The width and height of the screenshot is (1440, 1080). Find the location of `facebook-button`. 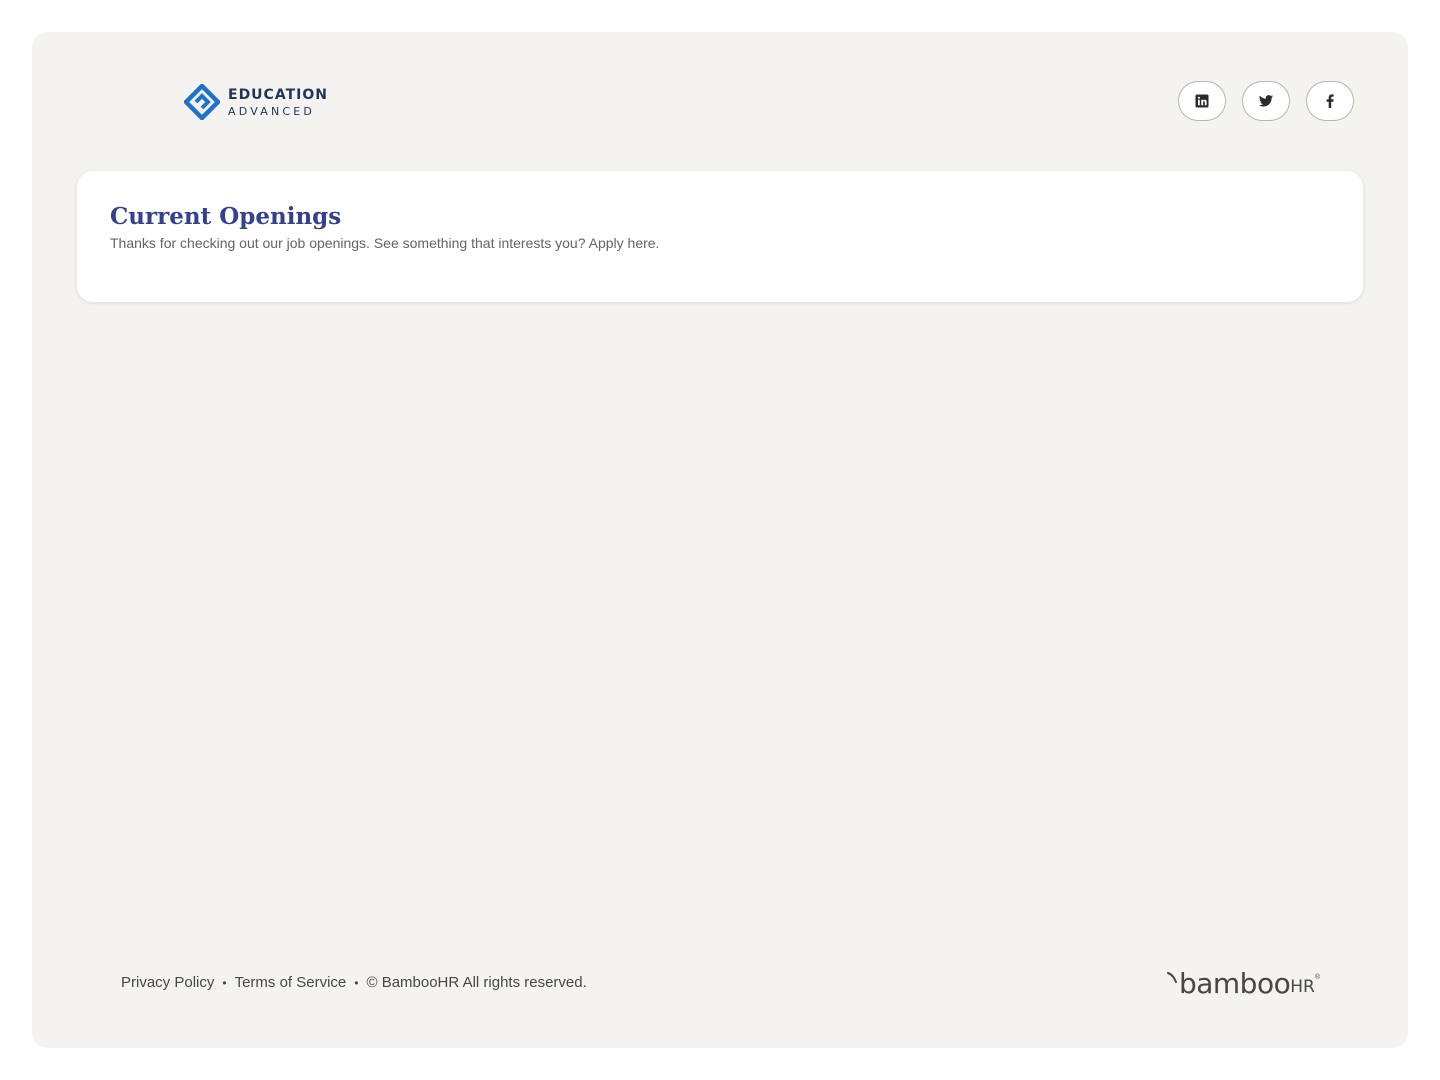

facebook-button is located at coordinates (1330, 101).